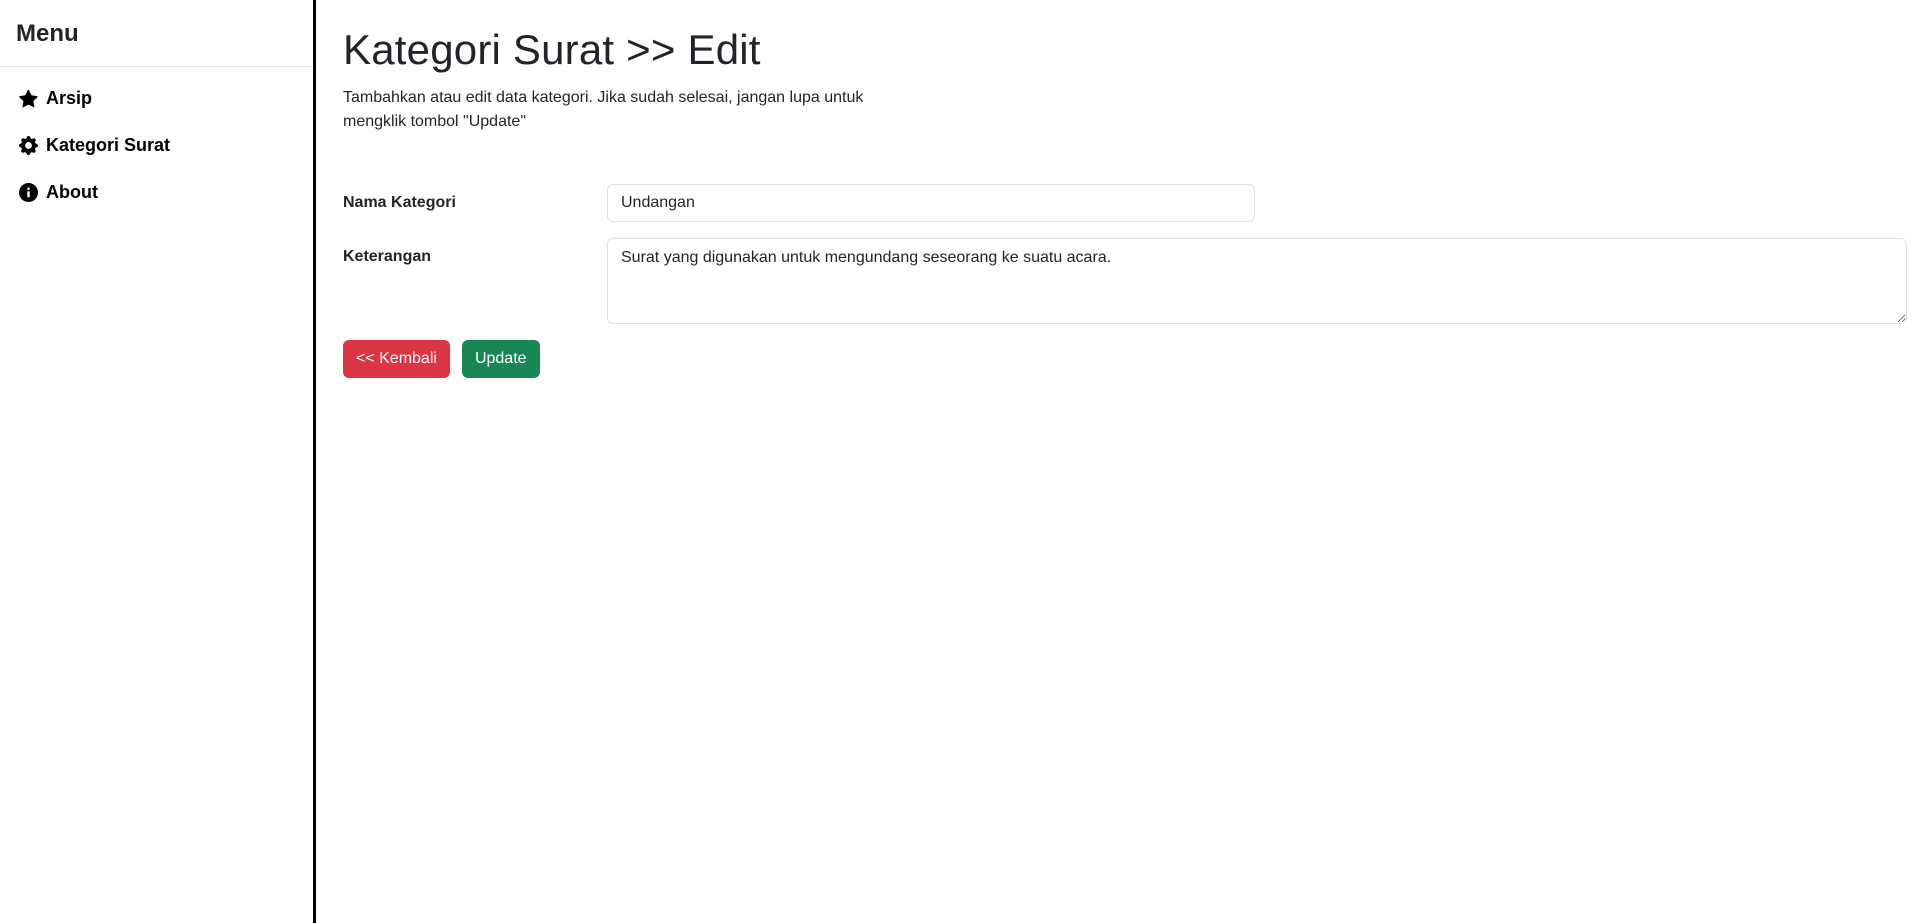 This screenshot has height=923, width=1919. Describe the element at coordinates (156, 192) in the screenshot. I see `sidebar-item-about: About` at that location.